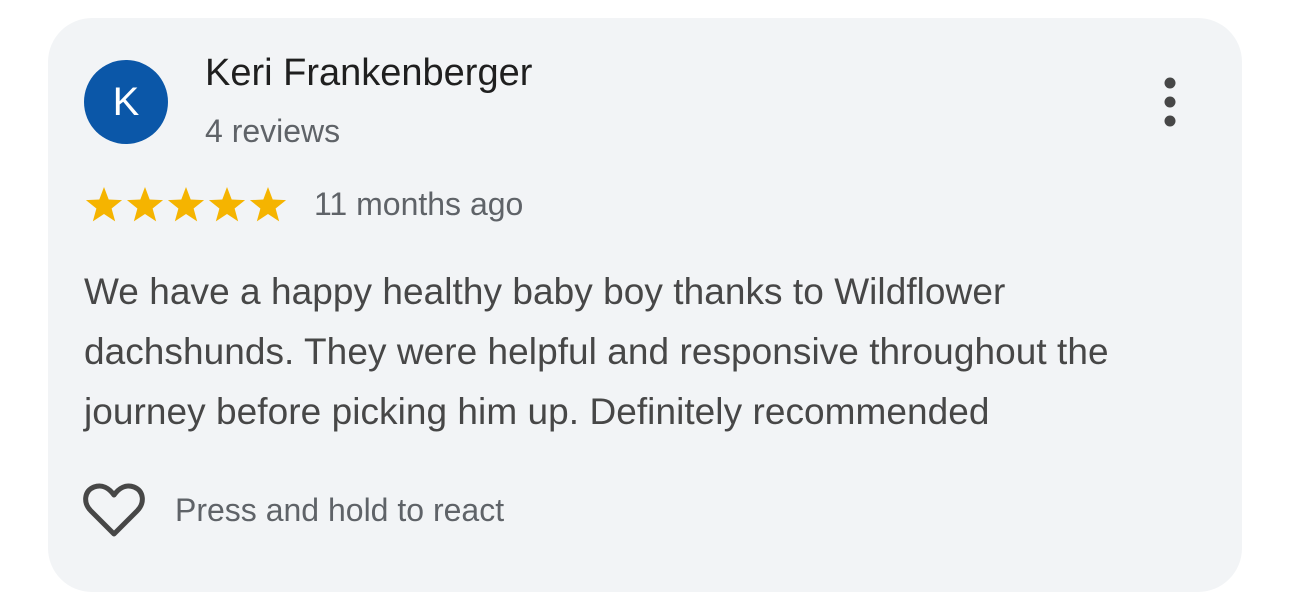 The height and width of the screenshot is (592, 1290). What do you see at coordinates (273, 131) in the screenshot?
I see `author-review-count: 4 reviews` at bounding box center [273, 131].